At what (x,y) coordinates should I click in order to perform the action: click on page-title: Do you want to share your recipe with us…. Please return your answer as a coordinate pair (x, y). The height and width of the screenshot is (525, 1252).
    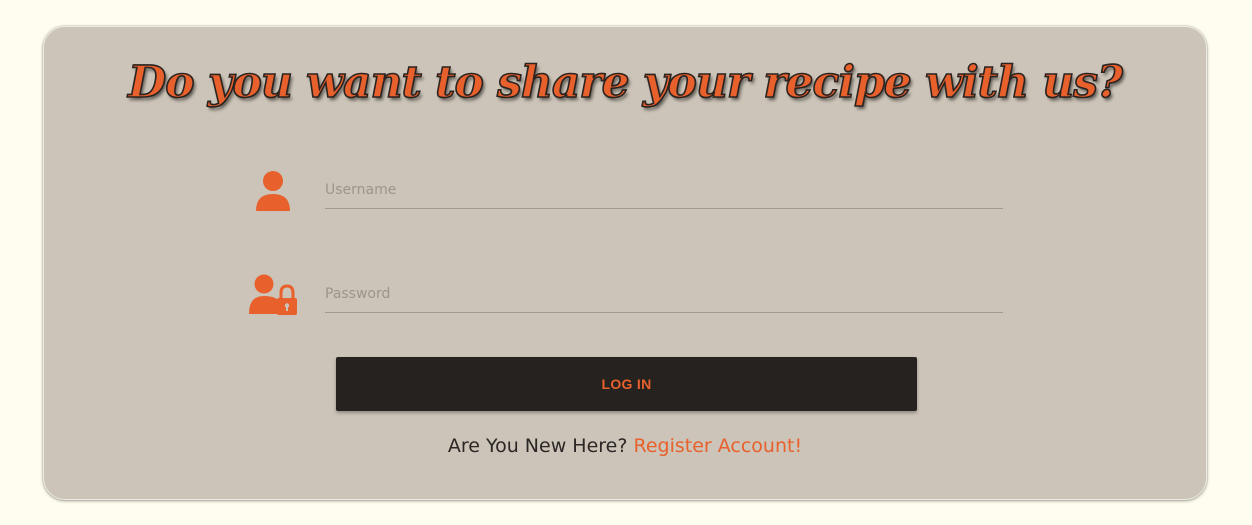
    Looking at the image, I should click on (625, 82).